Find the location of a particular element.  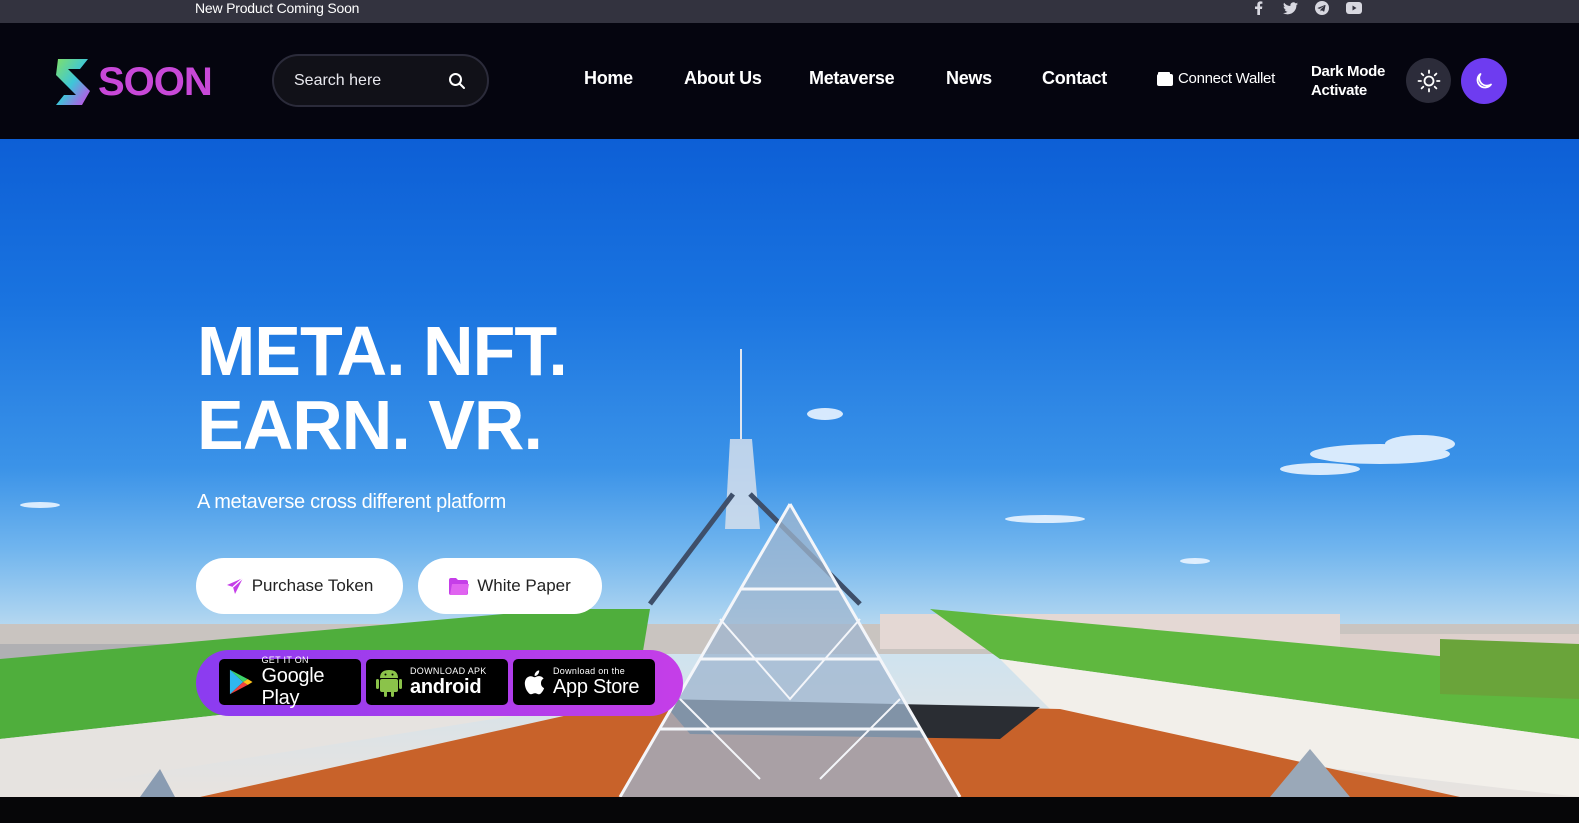

nav-news: News is located at coordinates (969, 78).